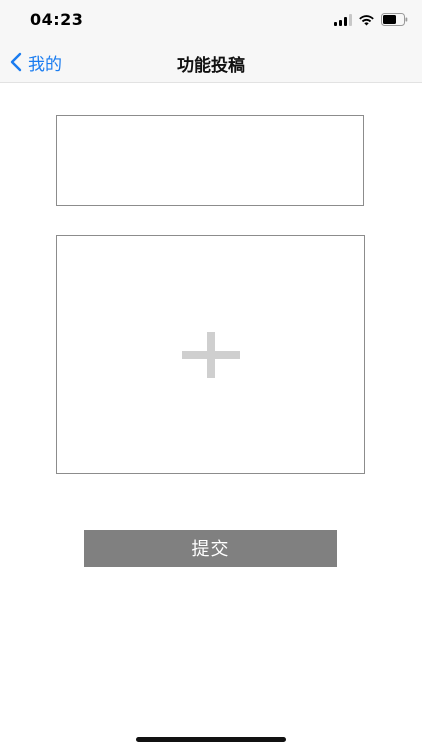 The height and width of the screenshot is (750, 422). Describe the element at coordinates (211, 739) in the screenshot. I see `home-indicator` at that location.